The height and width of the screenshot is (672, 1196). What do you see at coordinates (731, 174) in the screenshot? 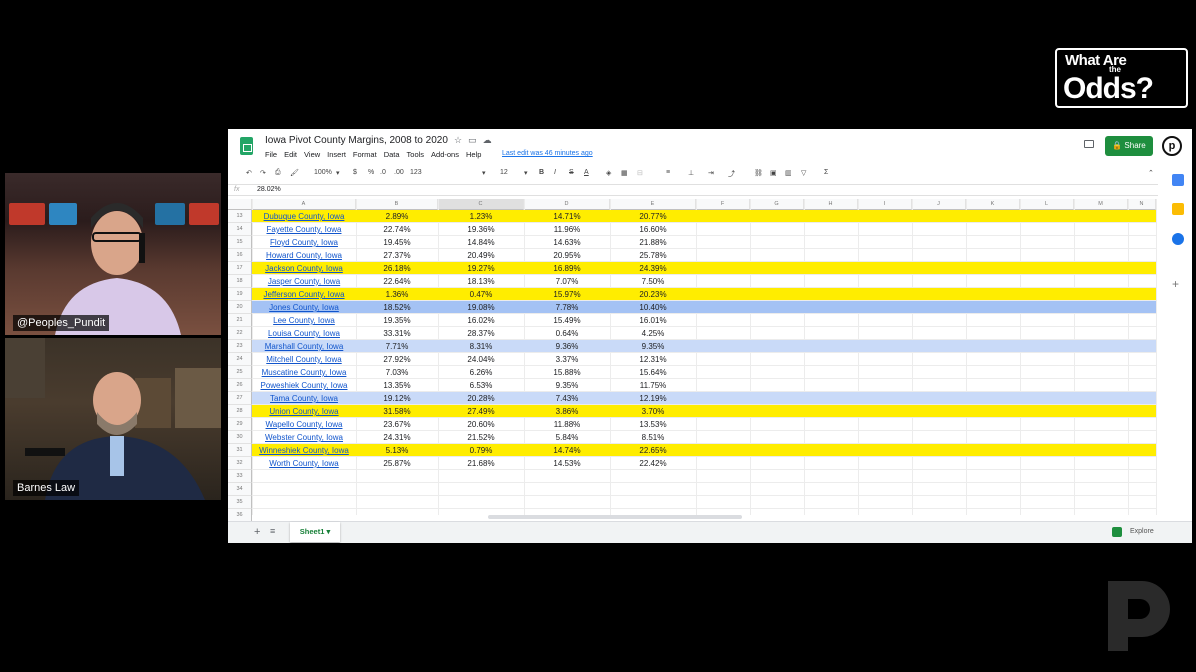
I see `text-rotation-icon: ⤴` at bounding box center [731, 174].